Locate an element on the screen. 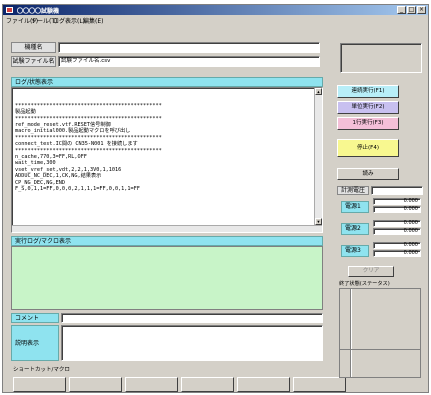 This screenshot has width=431, height=395. maximize-button: □ is located at coordinates (411, 10).